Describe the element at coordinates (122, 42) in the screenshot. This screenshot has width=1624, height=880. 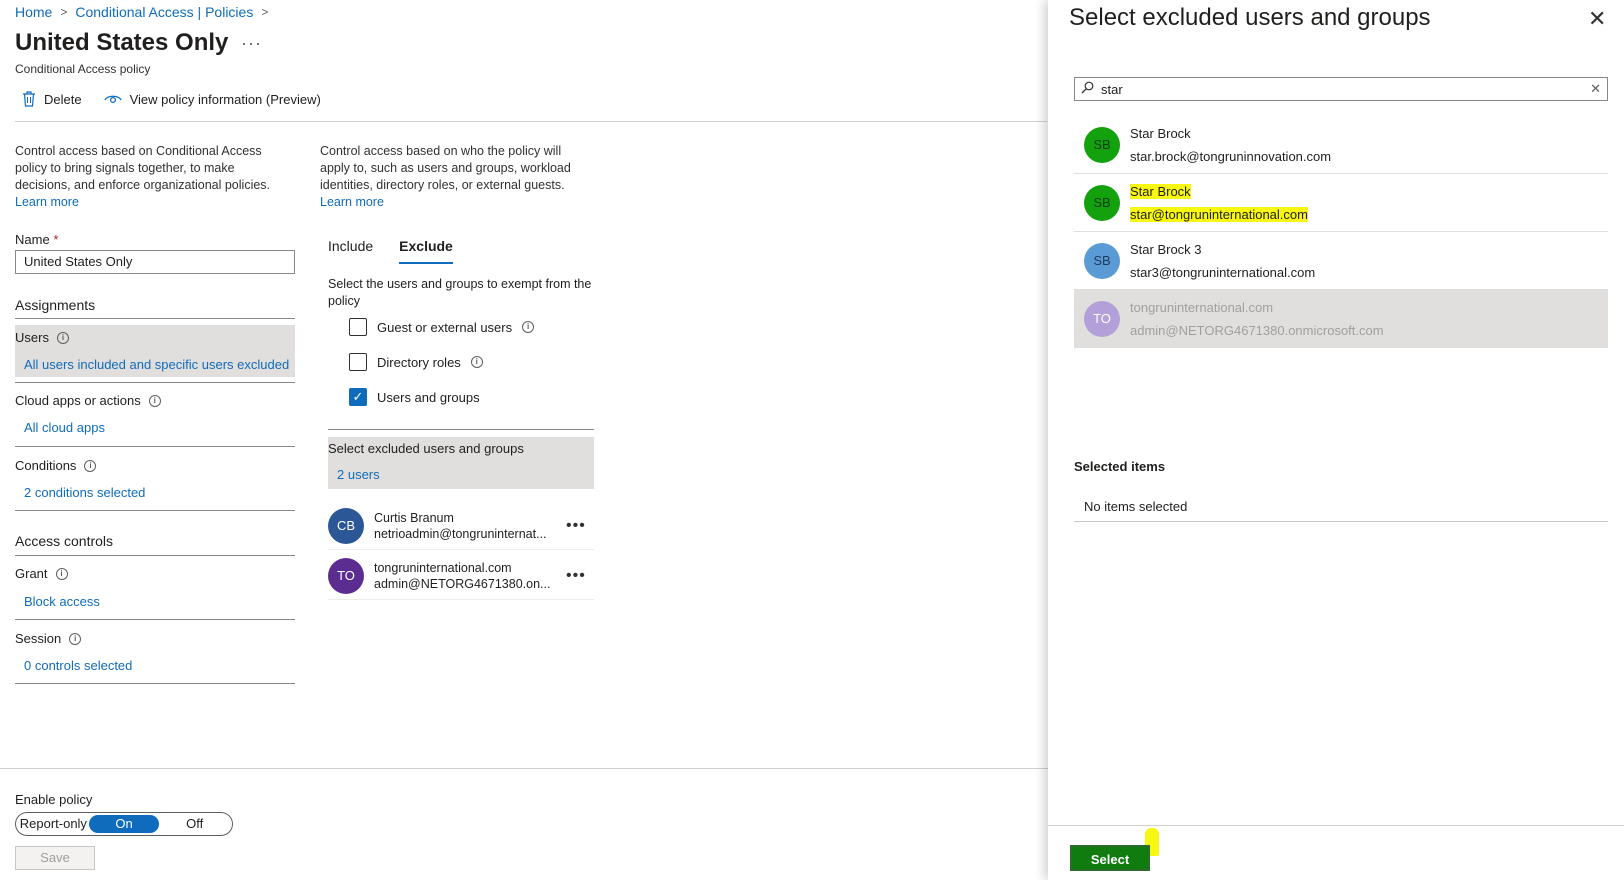
I see `page-title: United States Only` at that location.